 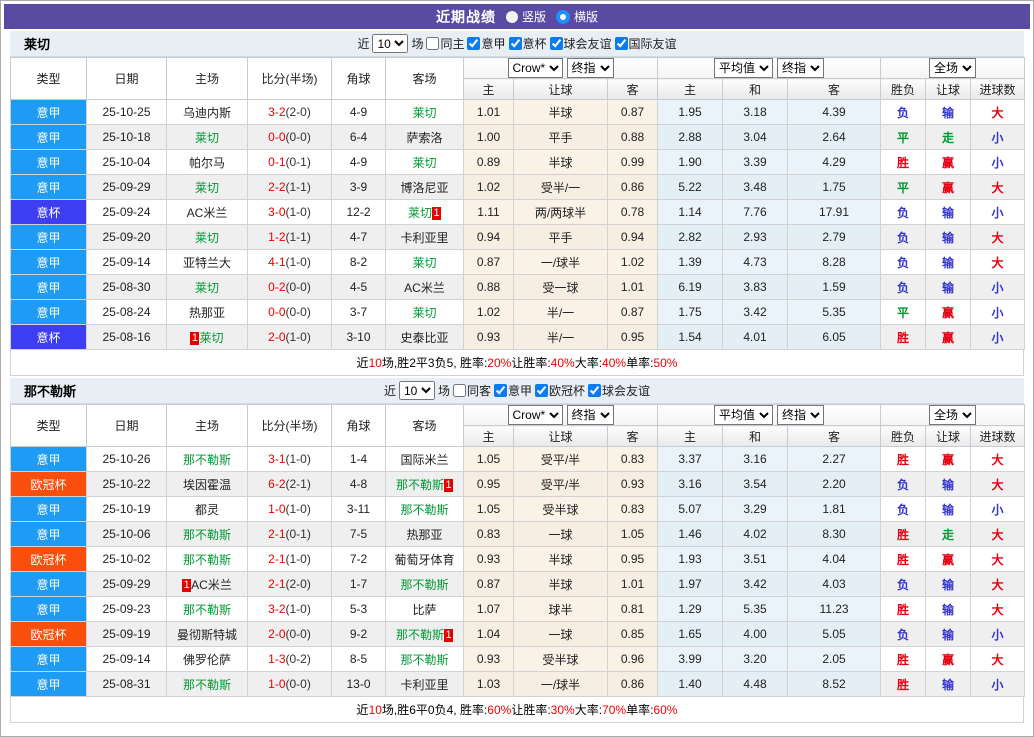 I want to click on radio-unselected-icon, so click(x=511, y=16).